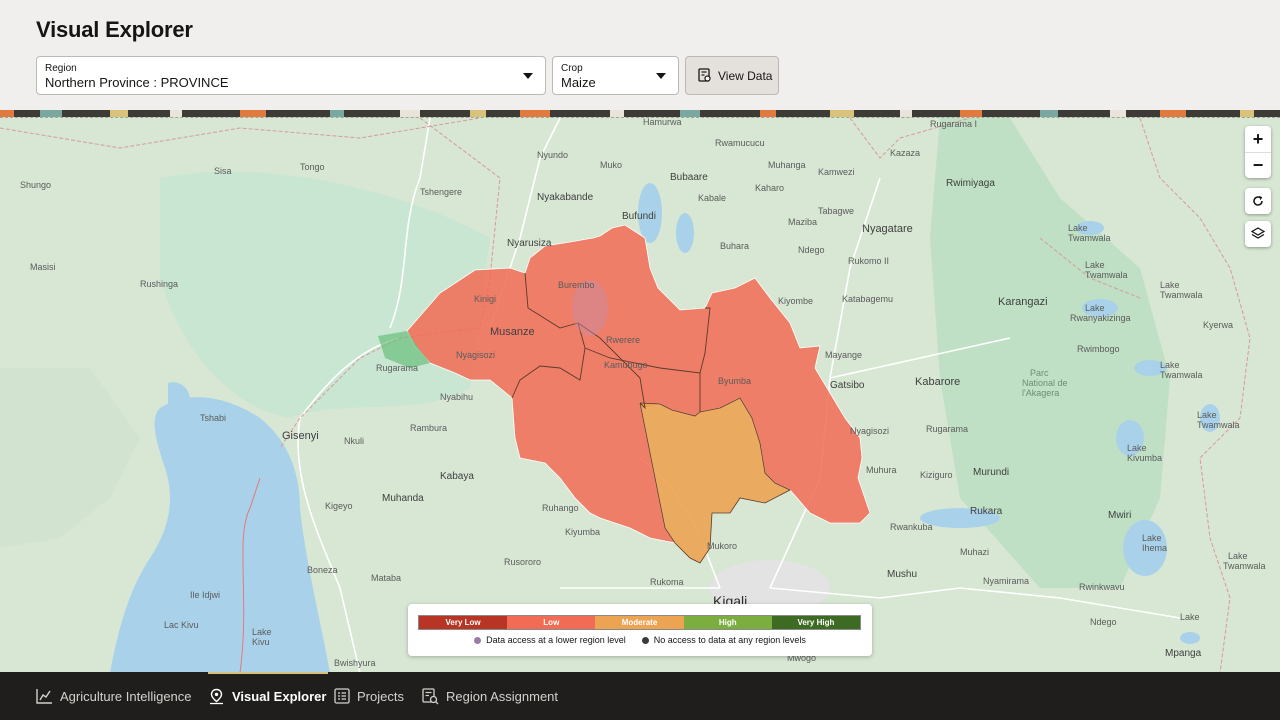 This screenshot has height=720, width=1280. Describe the element at coordinates (44, 696) in the screenshot. I see `chart-icon` at that location.